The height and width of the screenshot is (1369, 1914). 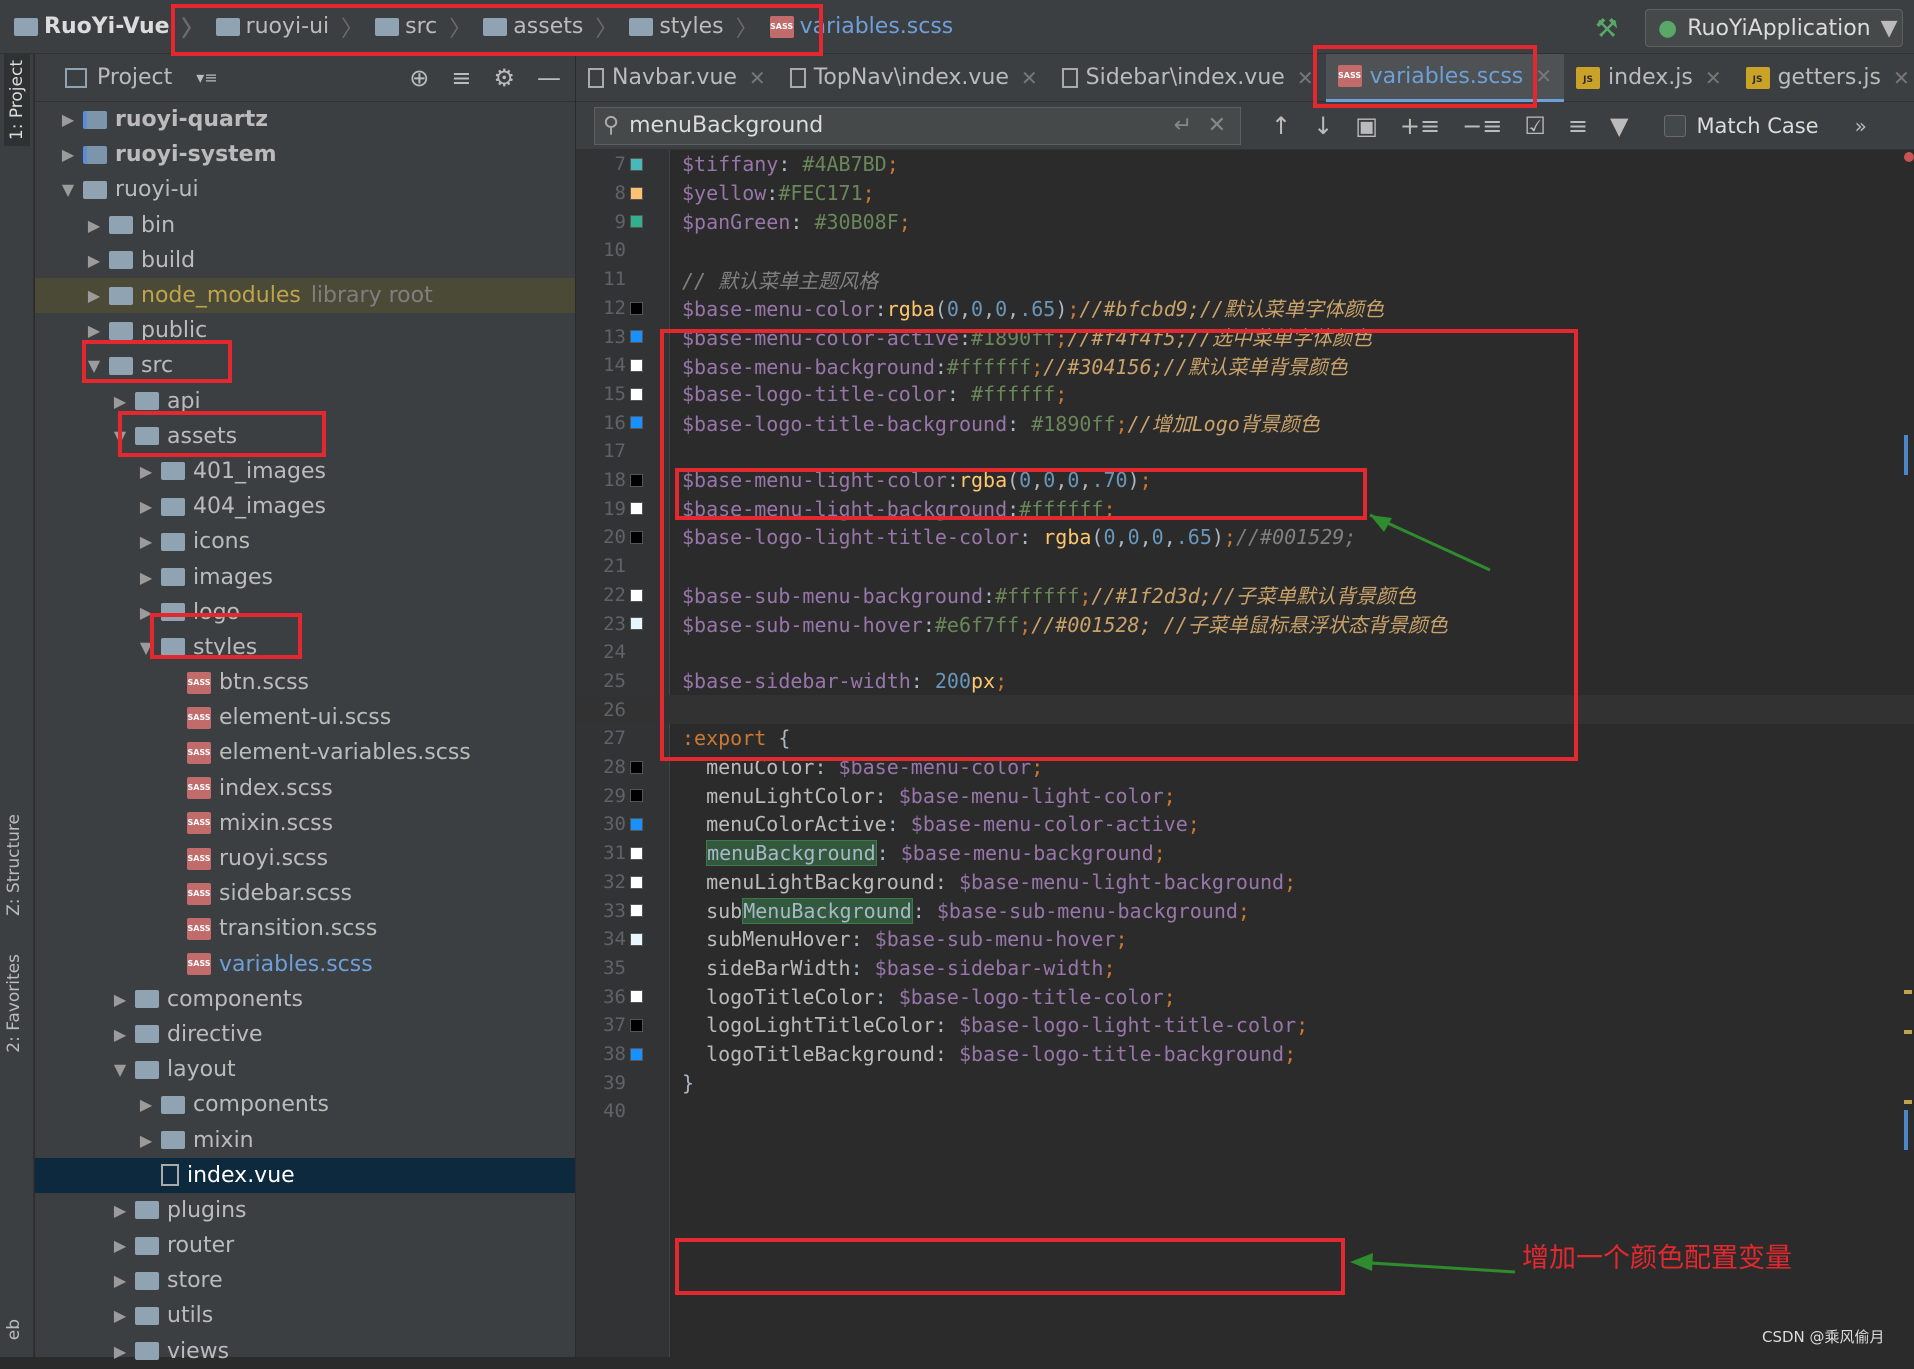 I want to click on tree-item: SASS mixin.scss, so click(x=305, y=823).